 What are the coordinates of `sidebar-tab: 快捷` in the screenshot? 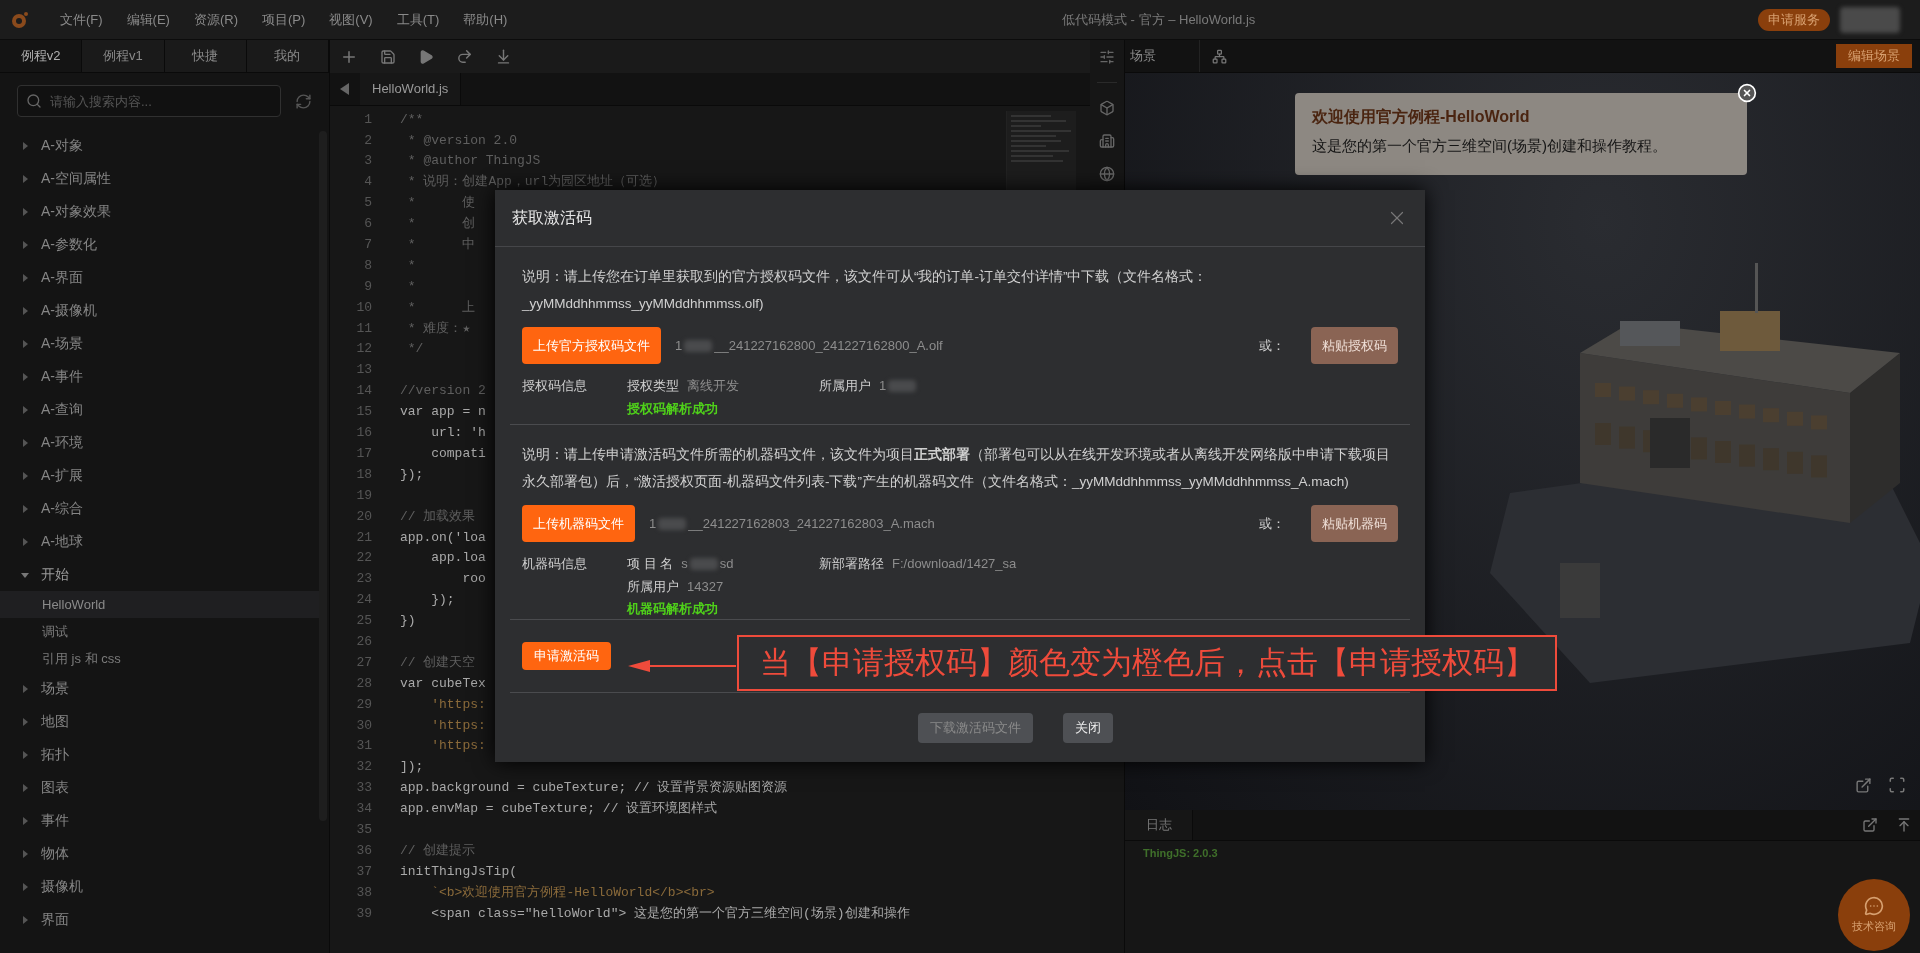 It's located at (205, 56).